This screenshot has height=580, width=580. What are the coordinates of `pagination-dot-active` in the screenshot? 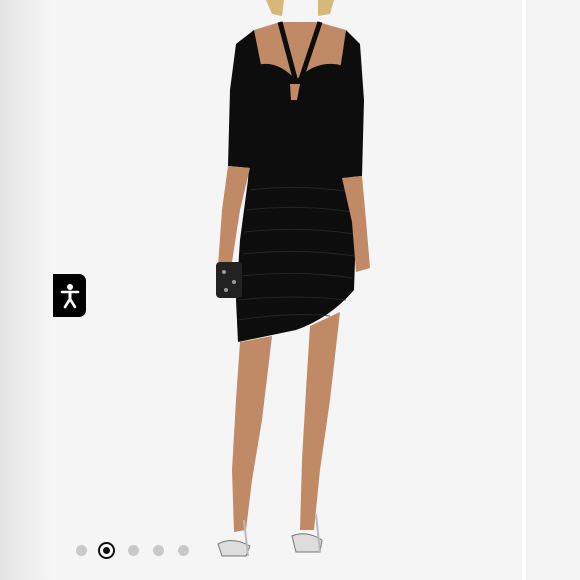 It's located at (106, 550).